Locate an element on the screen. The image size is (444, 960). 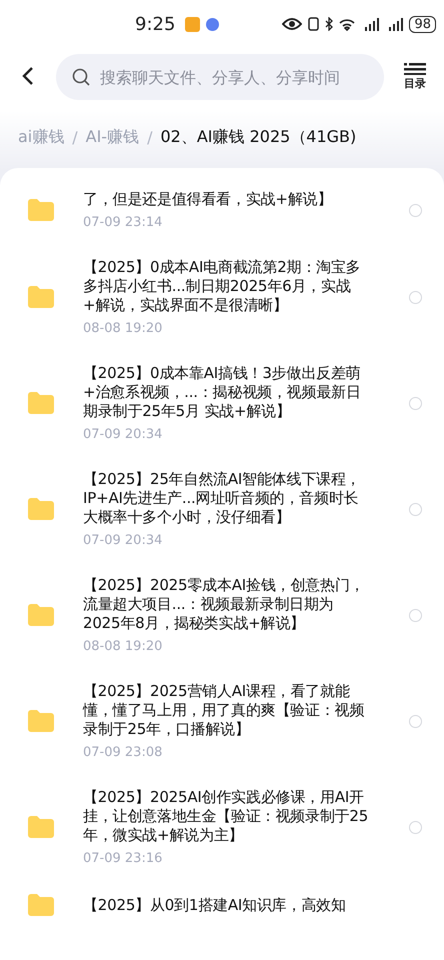
app-icon is located at coordinates (192, 24).